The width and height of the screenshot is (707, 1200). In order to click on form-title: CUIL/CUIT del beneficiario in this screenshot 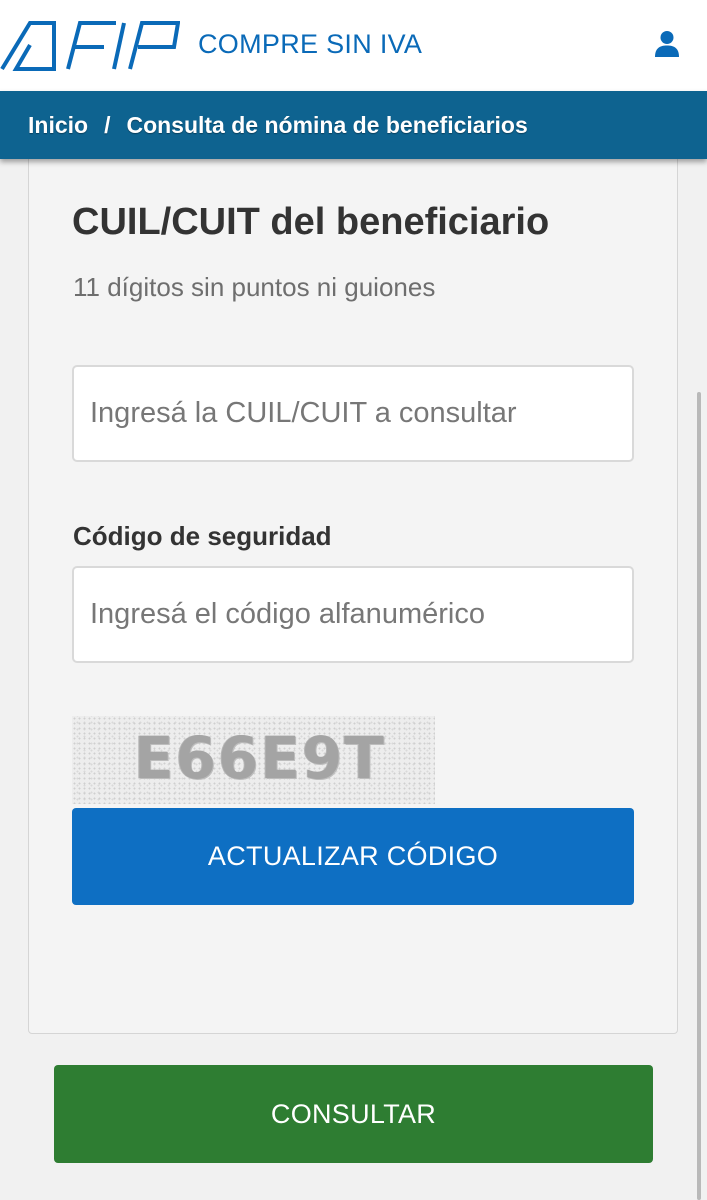, I will do `click(311, 222)`.